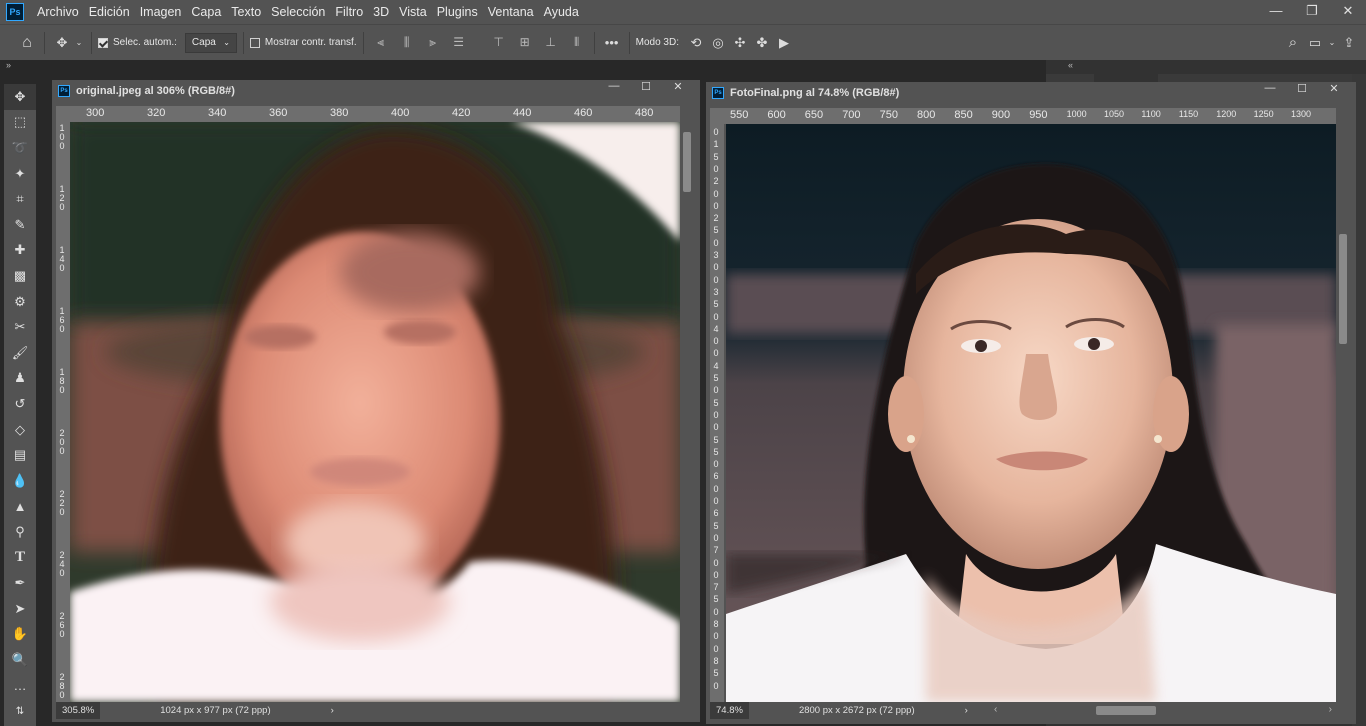 The height and width of the screenshot is (726, 1366). I want to click on drag-3d-icon: ✣, so click(740, 43).